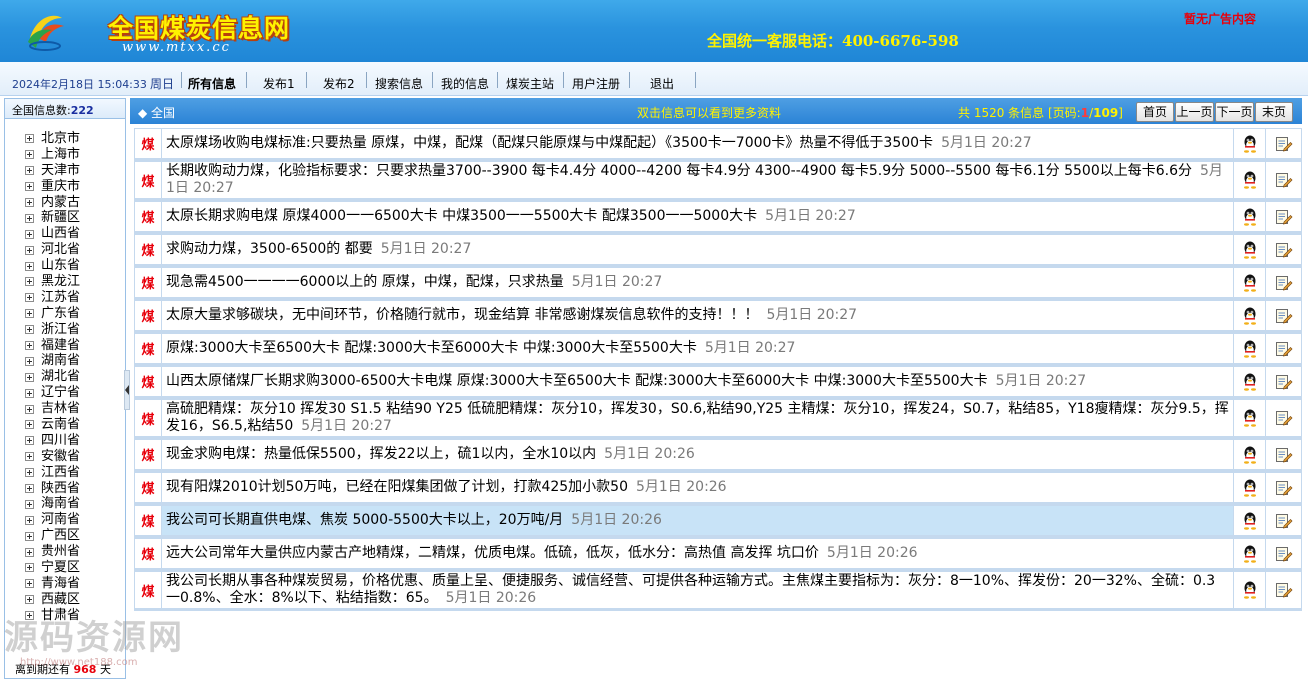 This screenshot has height=679, width=1308. Describe the element at coordinates (1155, 112) in the screenshot. I see `first-page-button: 首页` at that location.